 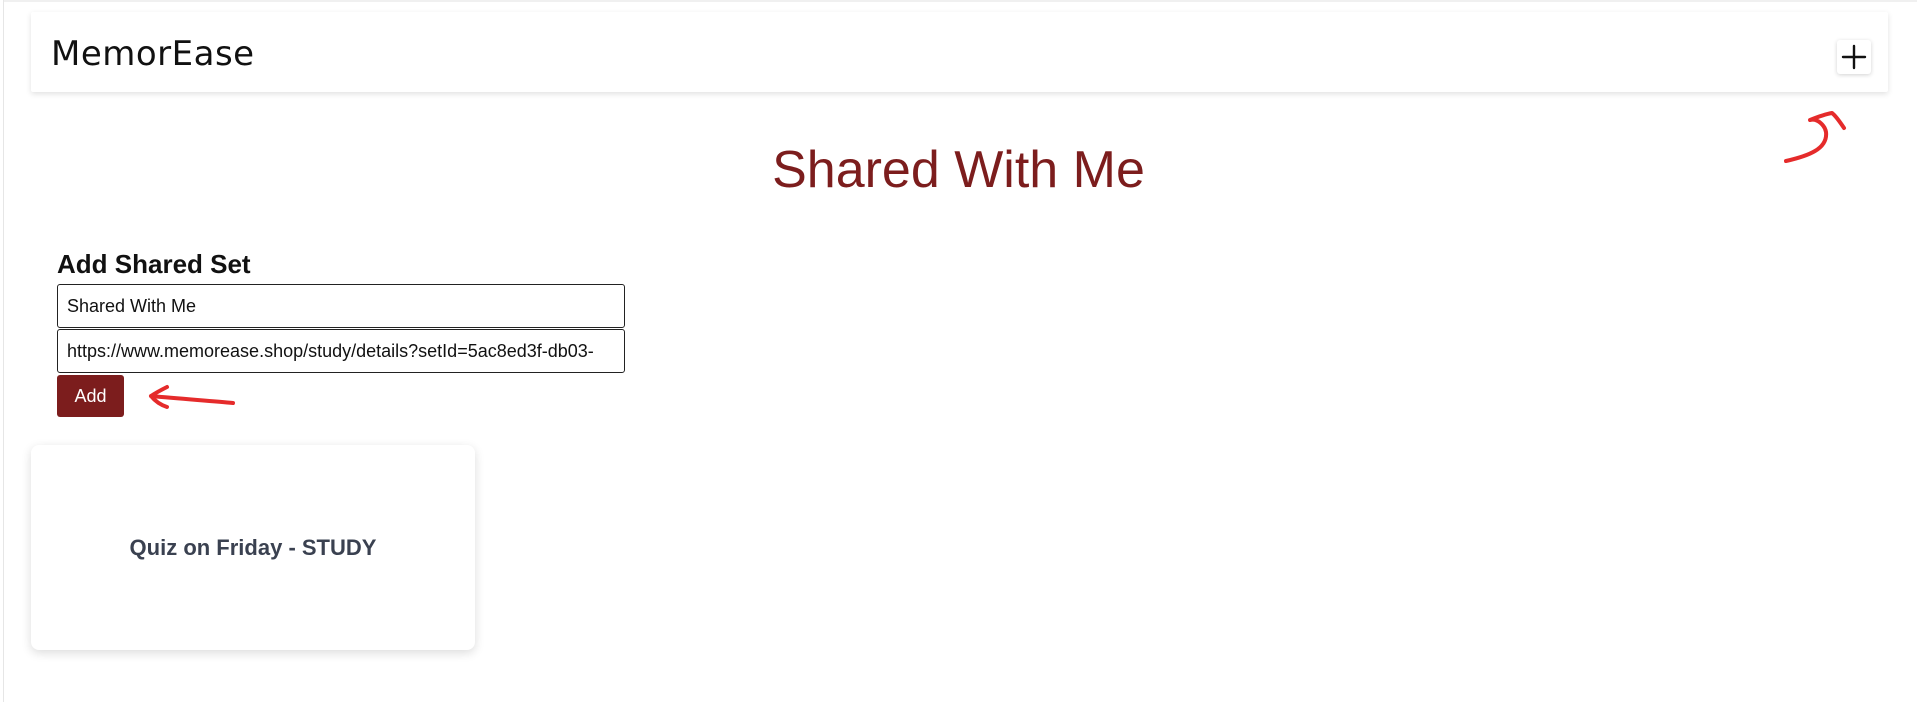 What do you see at coordinates (3, 351) in the screenshot?
I see `page-left-border` at bounding box center [3, 351].